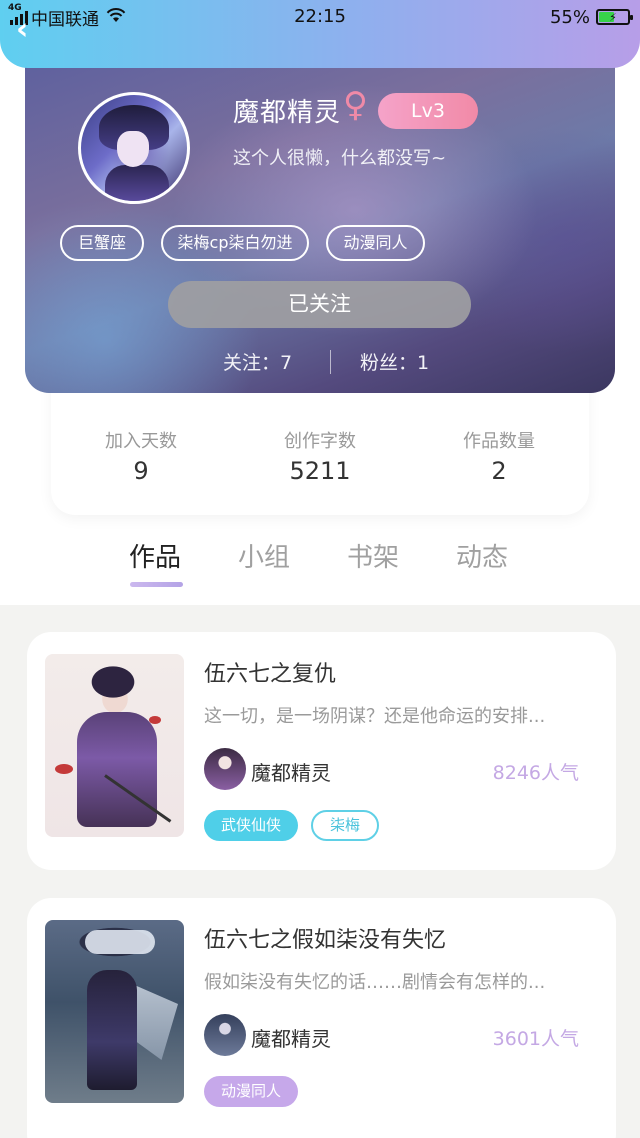 The width and height of the screenshot is (640, 1138). What do you see at coordinates (569, 17) in the screenshot?
I see `battery-percent: 55%` at bounding box center [569, 17].